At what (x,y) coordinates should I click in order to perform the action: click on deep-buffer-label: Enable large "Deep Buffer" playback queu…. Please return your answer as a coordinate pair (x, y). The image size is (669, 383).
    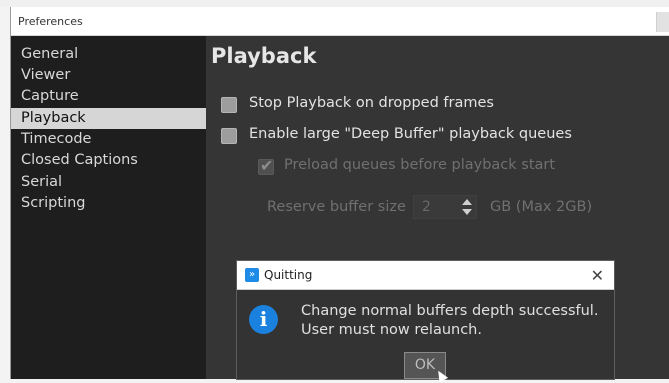
    Looking at the image, I should click on (410, 134).